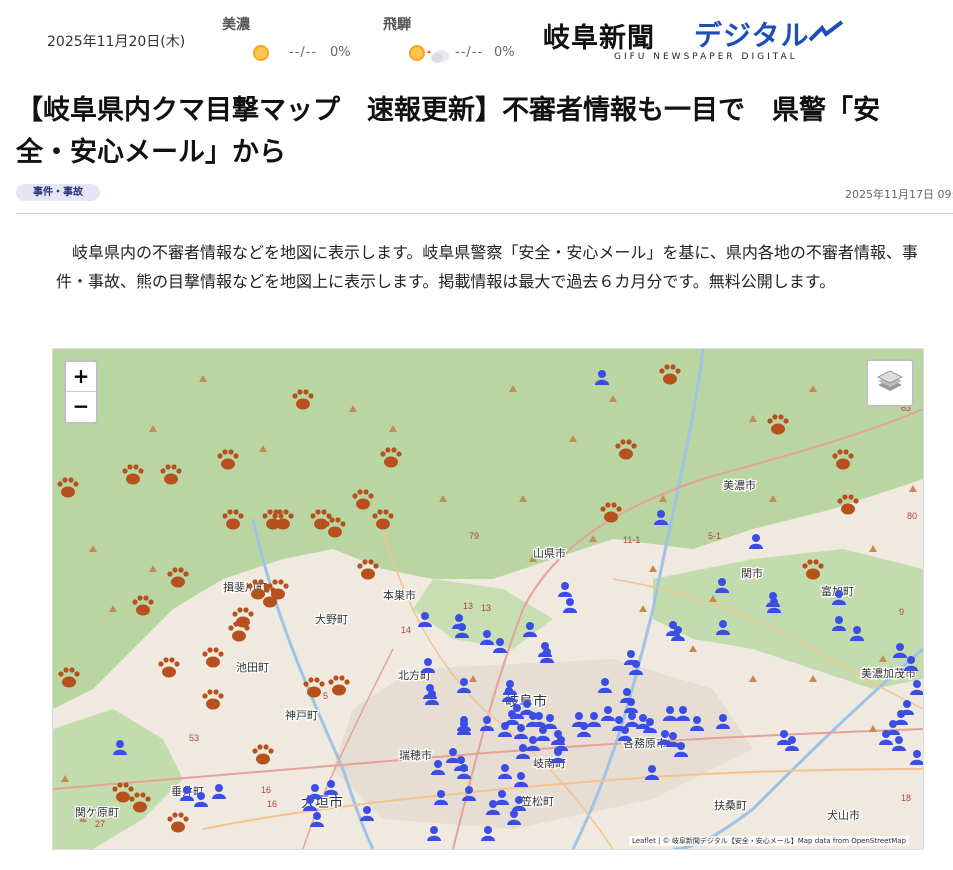 The width and height of the screenshot is (953, 870). I want to click on sunny-icon, so click(261, 53).